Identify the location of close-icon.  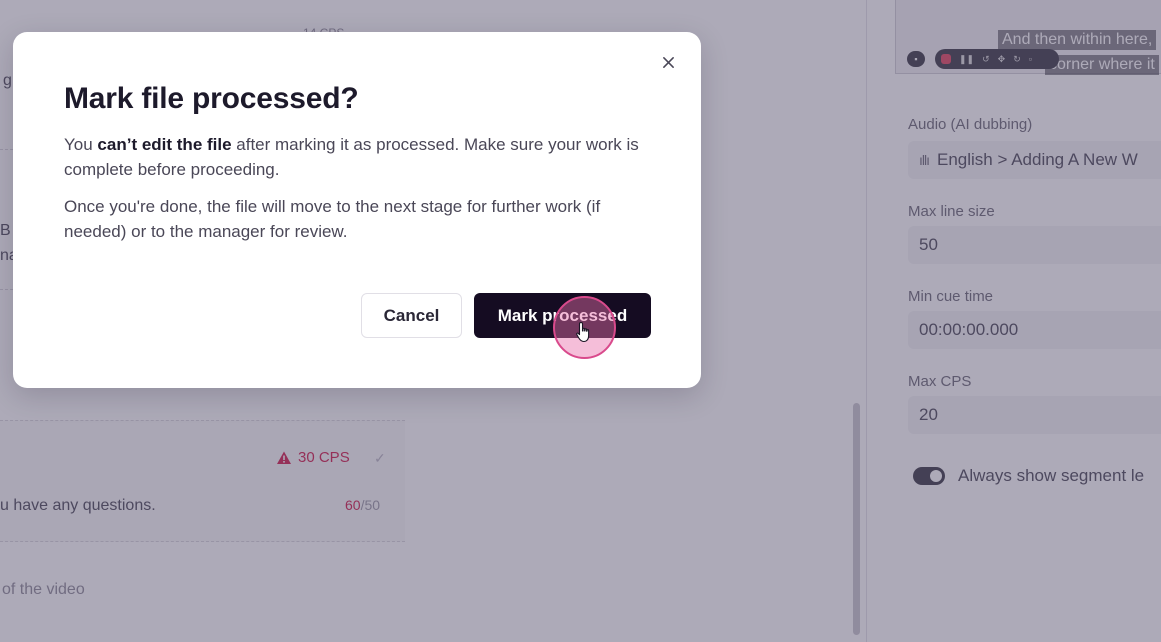
(668, 62).